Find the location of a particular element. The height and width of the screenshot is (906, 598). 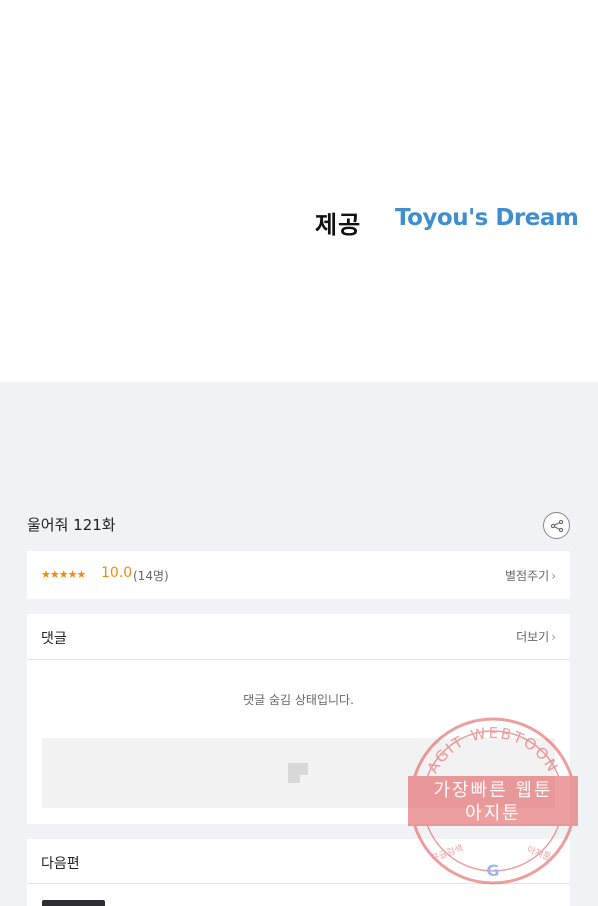

comments-hidden-message: 댓글 숨김 상태입니다. is located at coordinates (298, 700).